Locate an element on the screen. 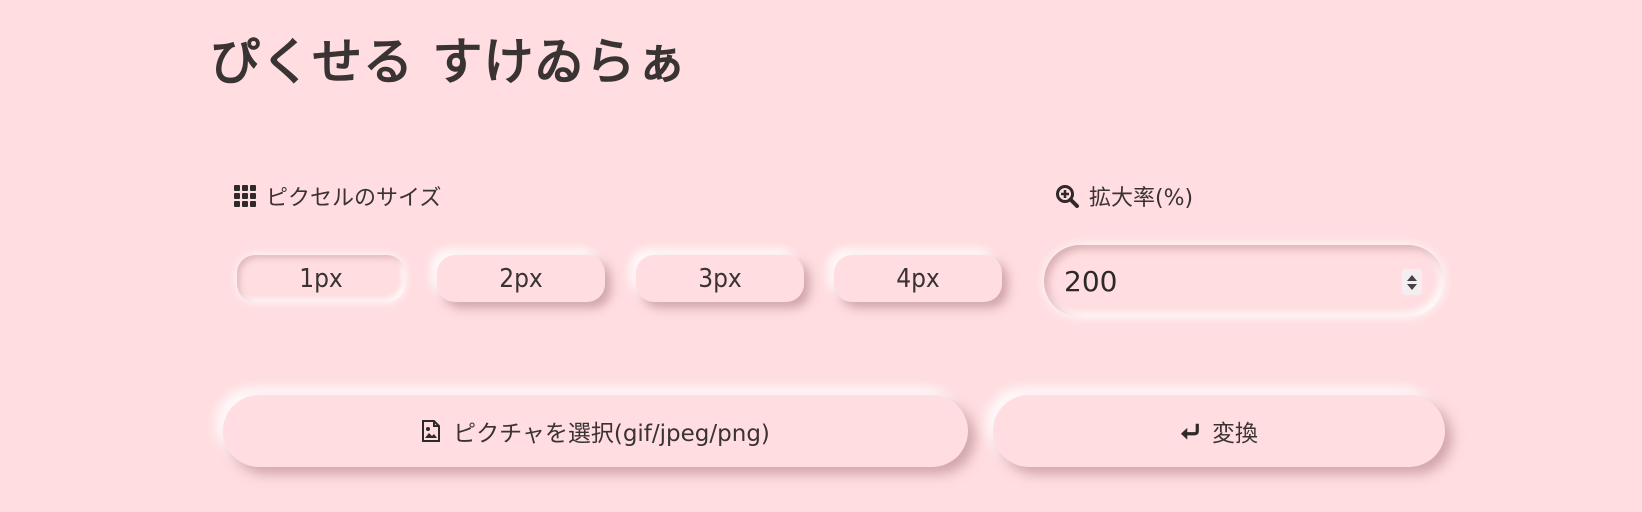 The height and width of the screenshot is (512, 1642). zoom-label: 拡大率(%) is located at coordinates (1124, 196).